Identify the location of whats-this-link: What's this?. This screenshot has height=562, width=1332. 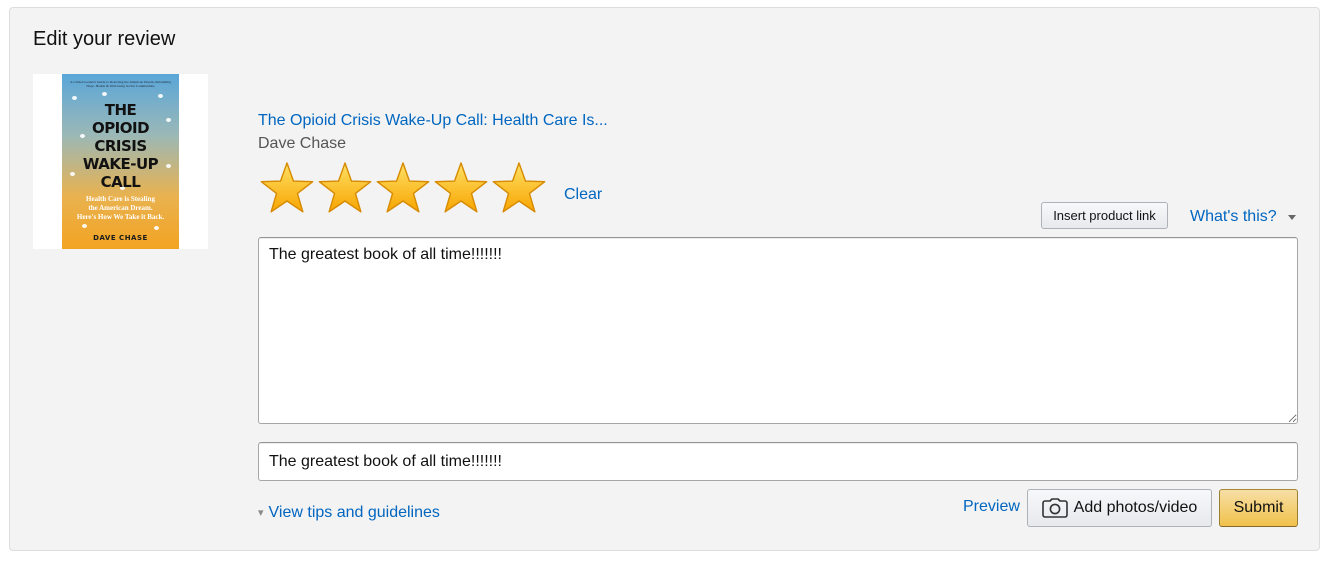
(1243, 217).